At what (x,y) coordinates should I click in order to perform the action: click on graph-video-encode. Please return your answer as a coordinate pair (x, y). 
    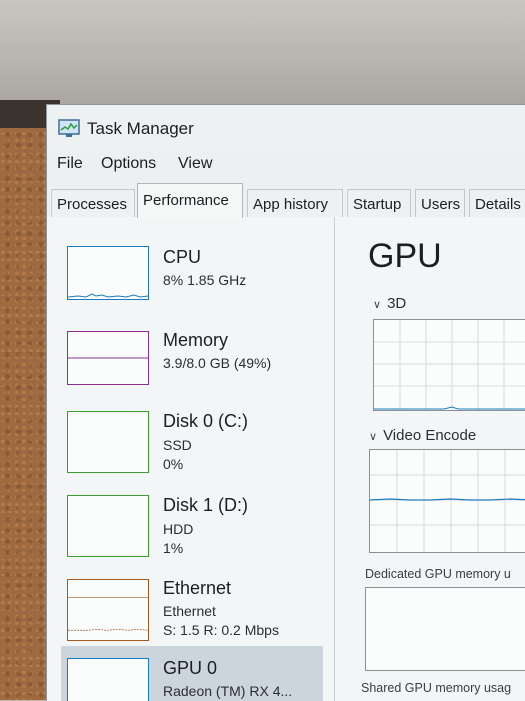
    Looking at the image, I should click on (447, 501).